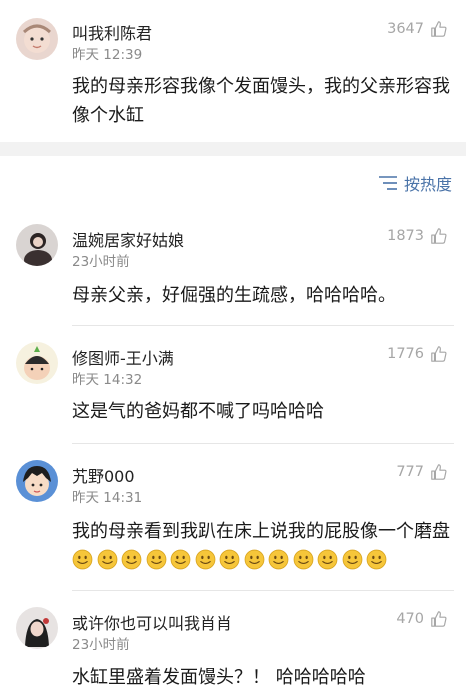  I want to click on comment-text: 水缸里盛着发面馒头？！ 哈哈哈哈哈, so click(219, 677).